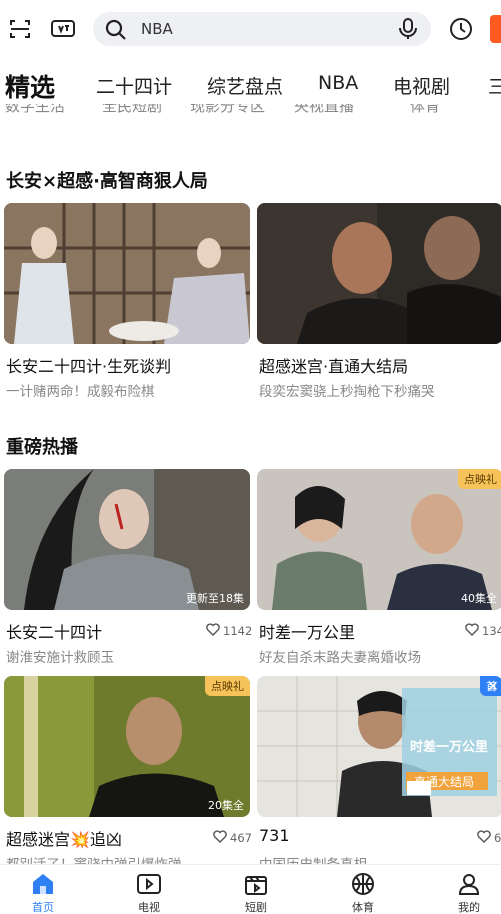 Image resolution: width=501 pixels, height=914 pixels. I want to click on video-thumbnail: 首 时差一万公里 直通大结局 ✕, so click(379, 746).